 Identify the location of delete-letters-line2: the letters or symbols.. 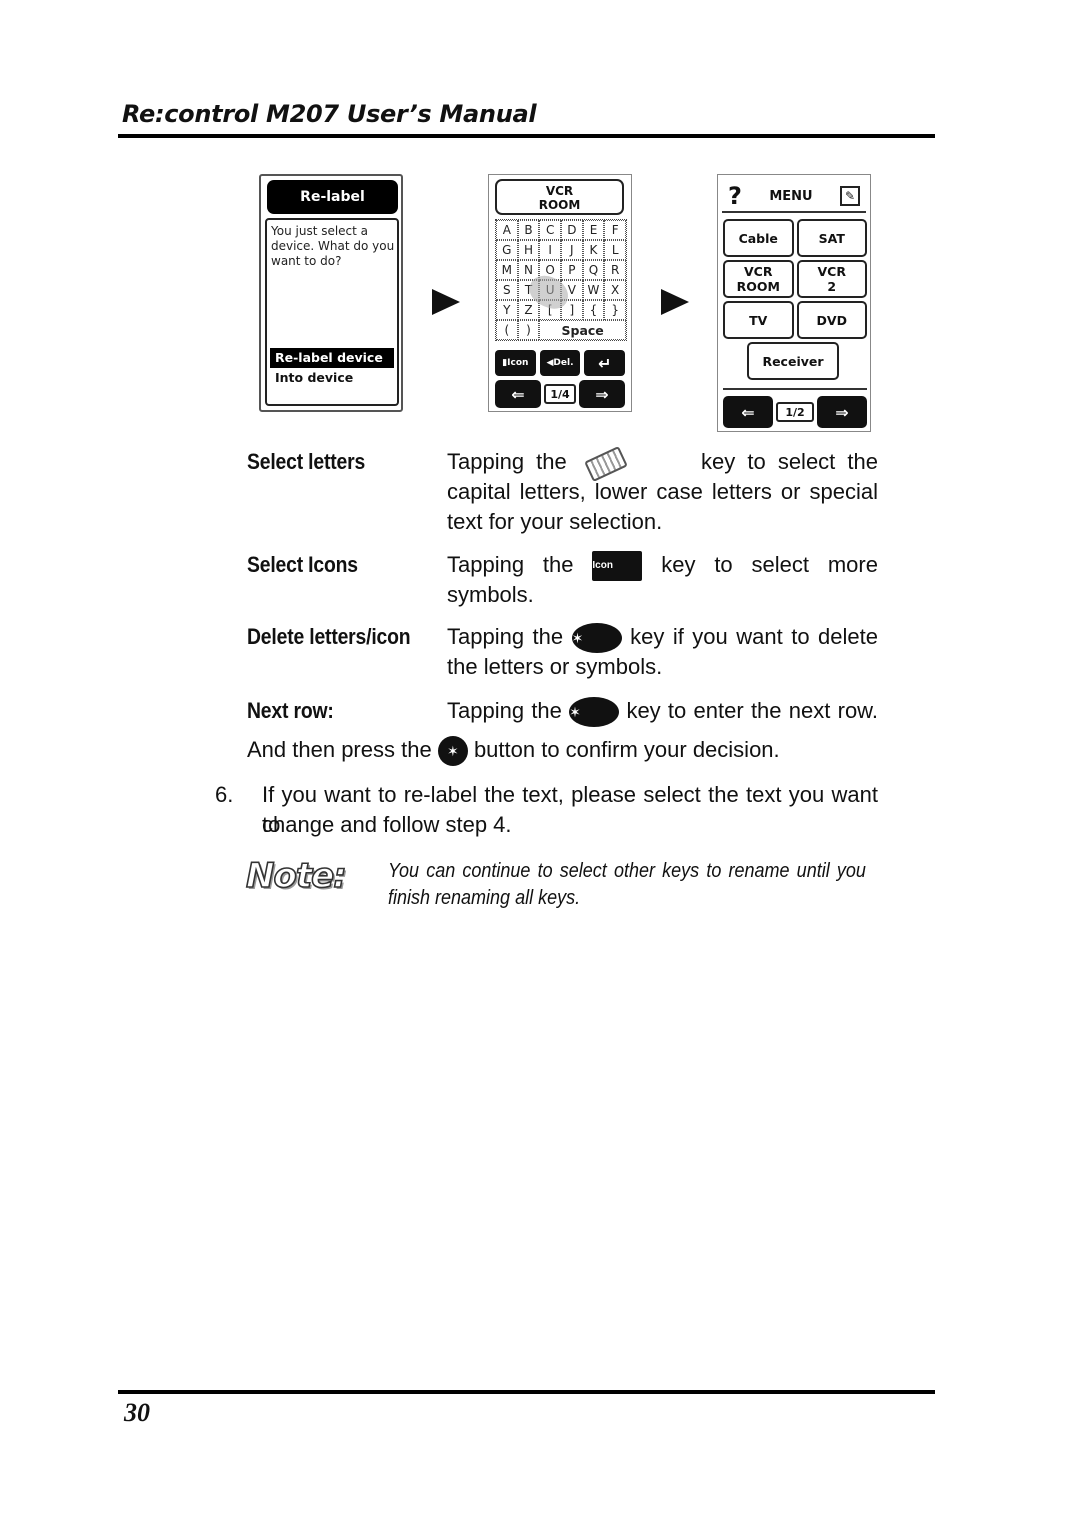
(555, 666).